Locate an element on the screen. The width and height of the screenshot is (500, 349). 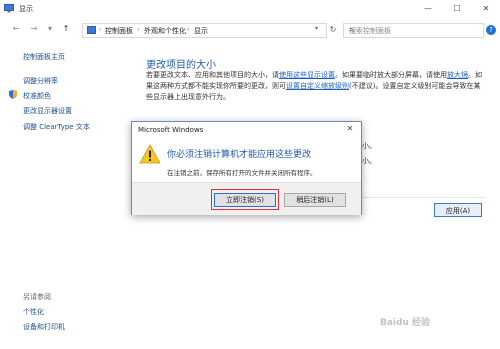
display-settings-link: 使用这些显示设置 is located at coordinates (307, 75).